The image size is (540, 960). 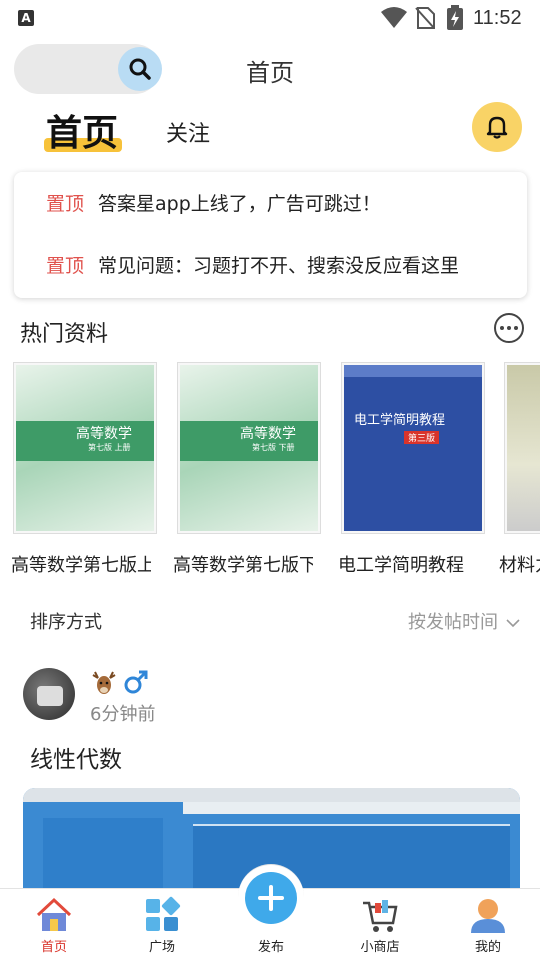 What do you see at coordinates (488, 916) in the screenshot?
I see `user-icon` at bounding box center [488, 916].